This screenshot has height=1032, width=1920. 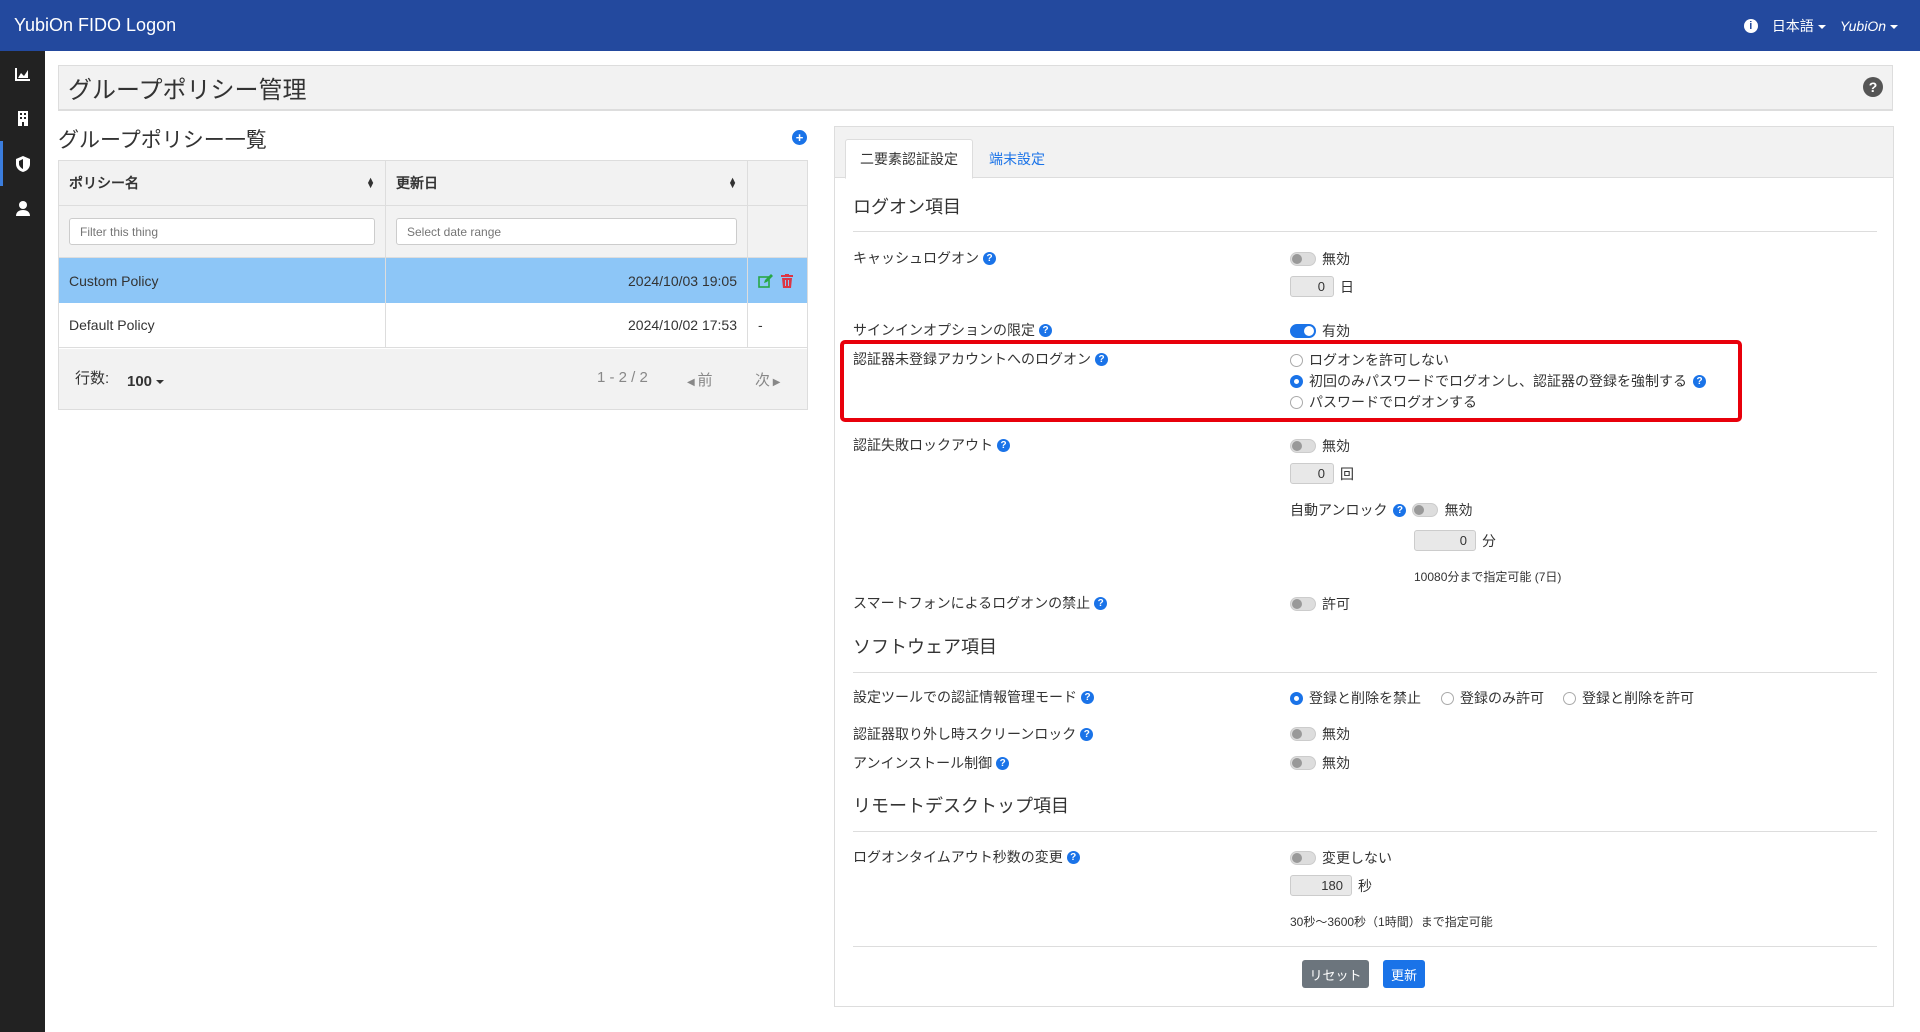 I want to click on setting-label-screen-lock: 認証器取り外し時スクリーンロック?, so click(x=973, y=734).